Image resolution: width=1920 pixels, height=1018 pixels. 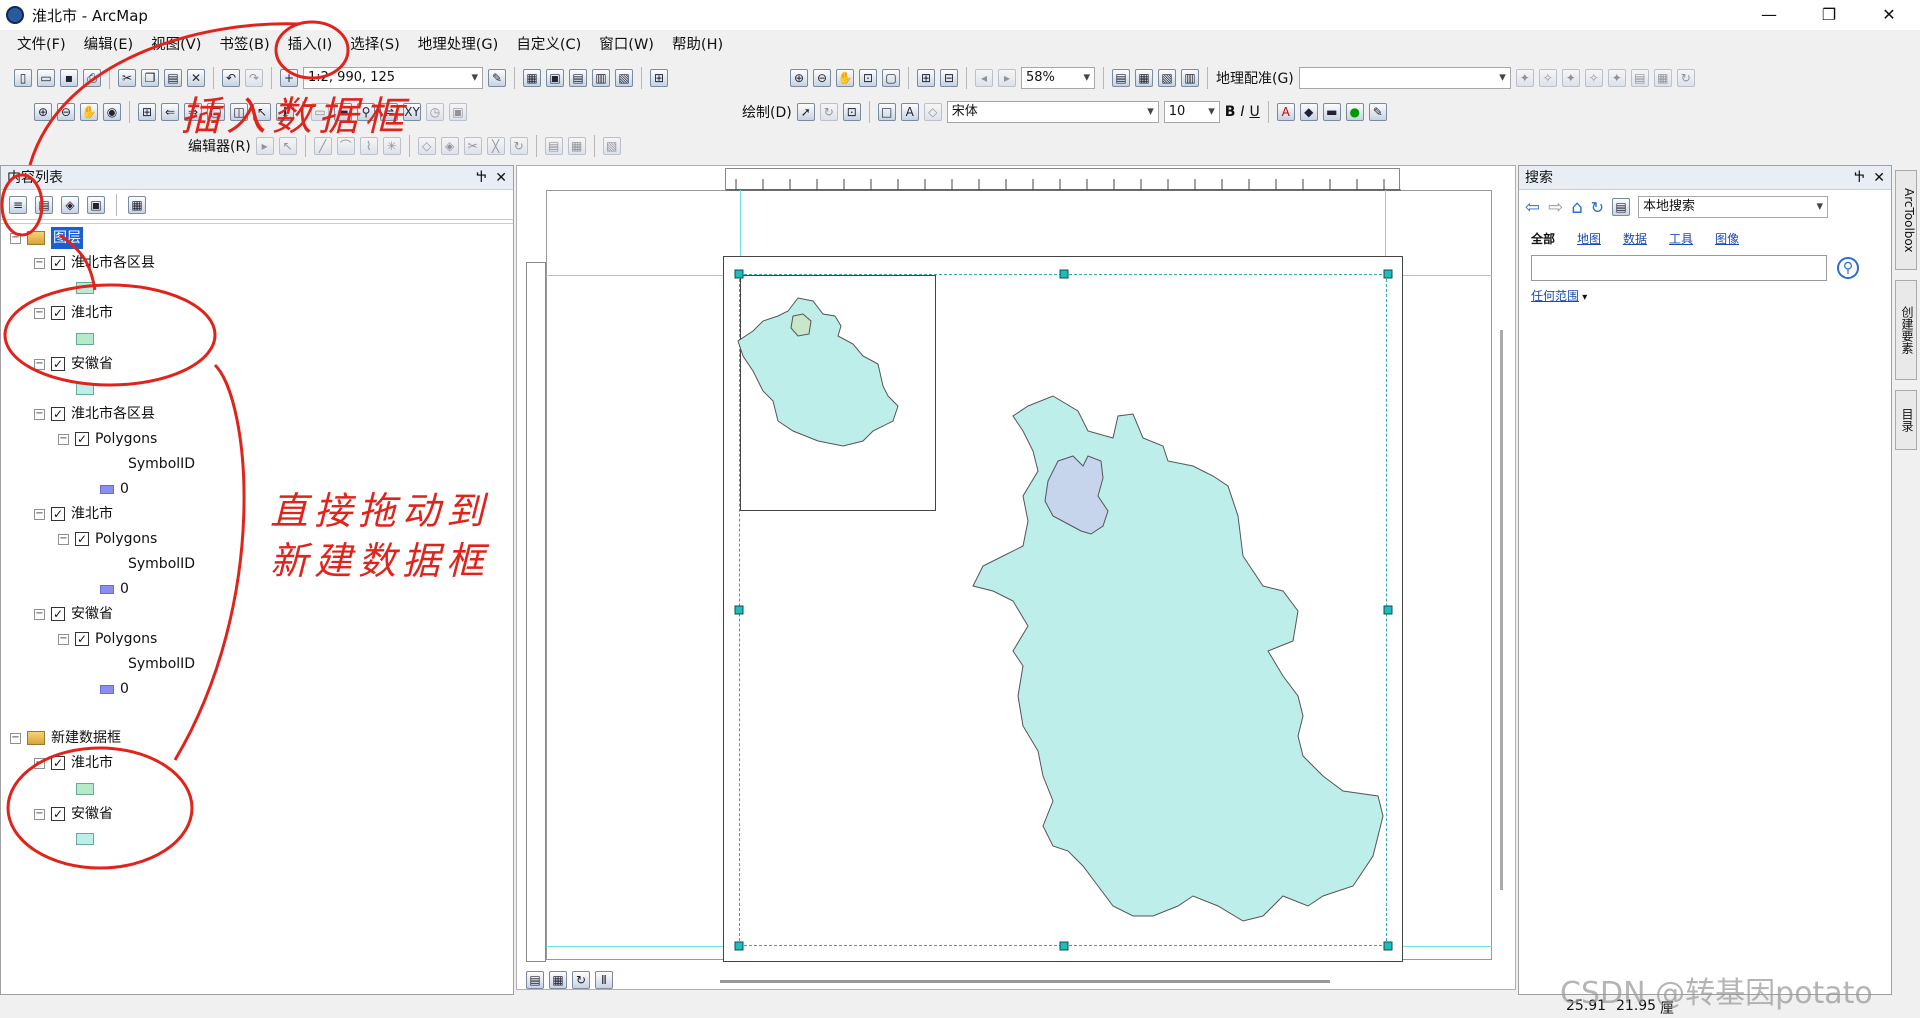 I want to click on menu-file: 文件(F), so click(x=41, y=45).